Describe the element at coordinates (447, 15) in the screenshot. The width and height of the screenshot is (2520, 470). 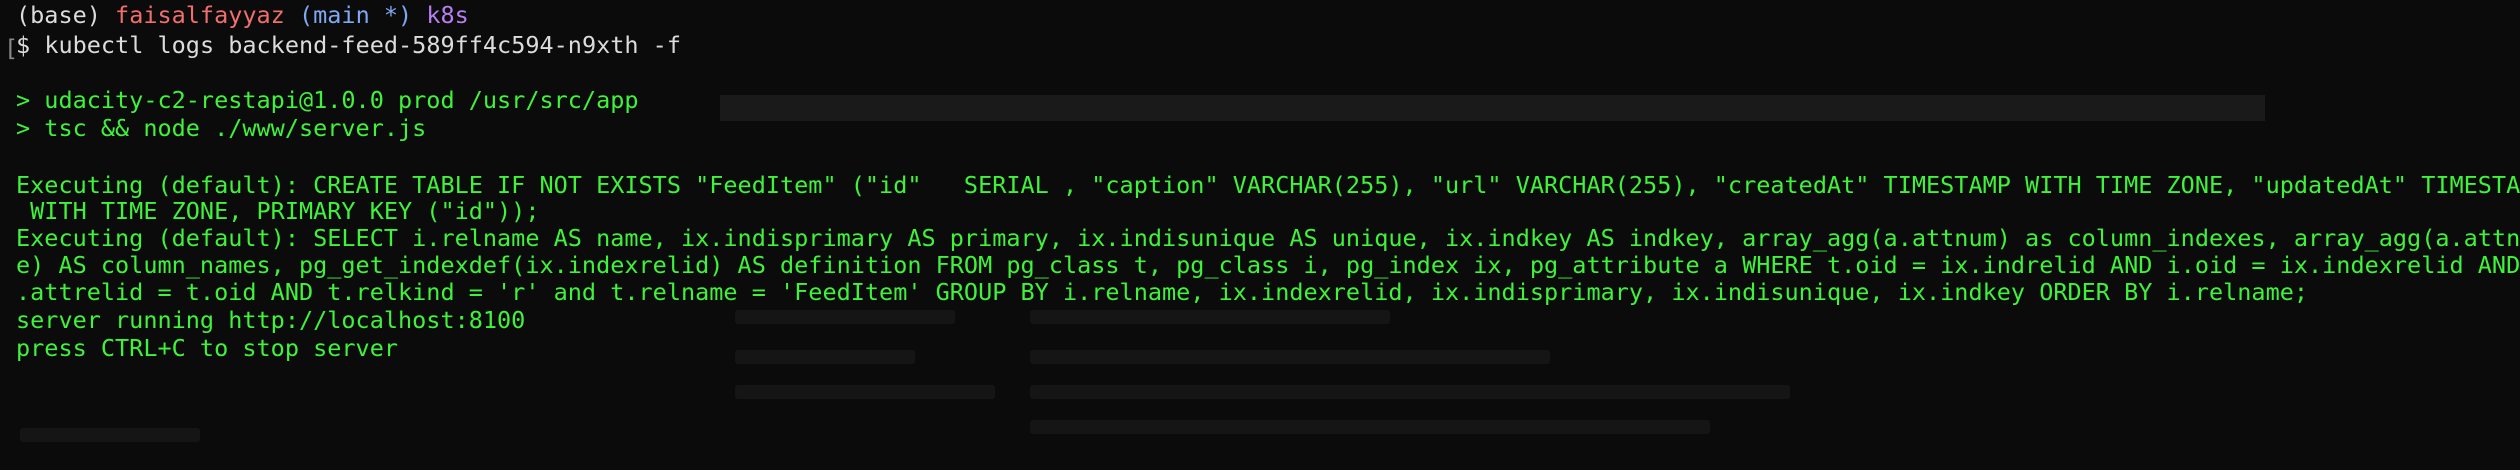
I see `kube-context: k8s` at that location.